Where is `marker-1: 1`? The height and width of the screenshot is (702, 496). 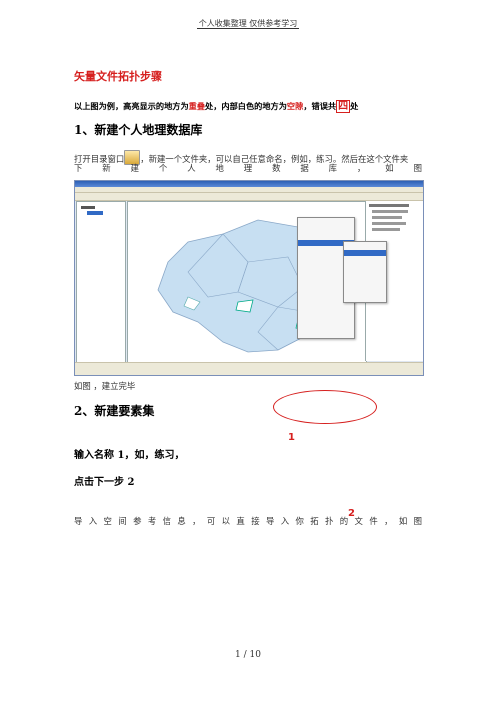
marker-1: 1 is located at coordinates (291, 437).